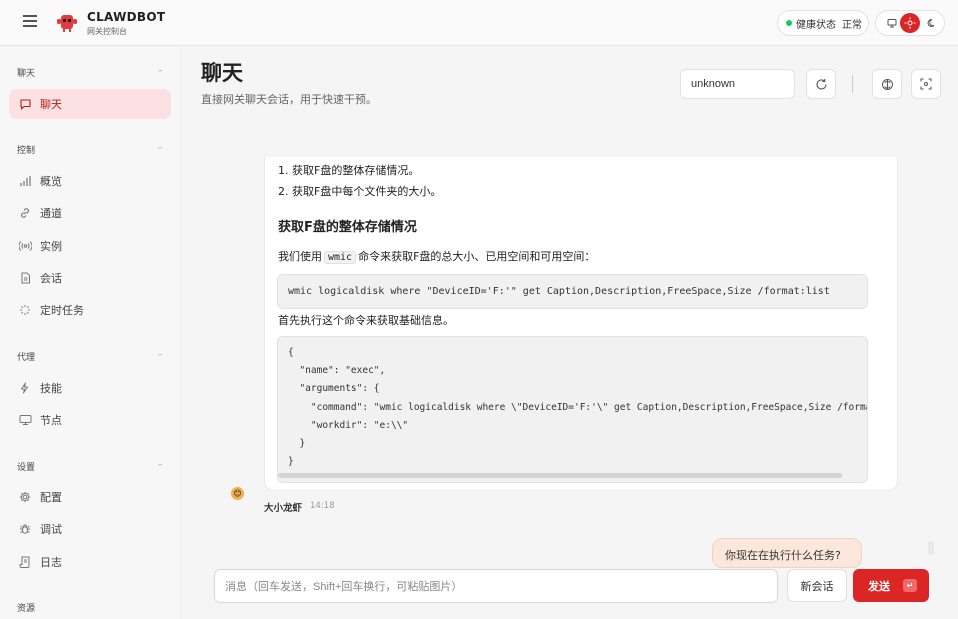 The image size is (958, 619). What do you see at coordinates (789, 23) in the screenshot?
I see `health-dot-icon` at bounding box center [789, 23].